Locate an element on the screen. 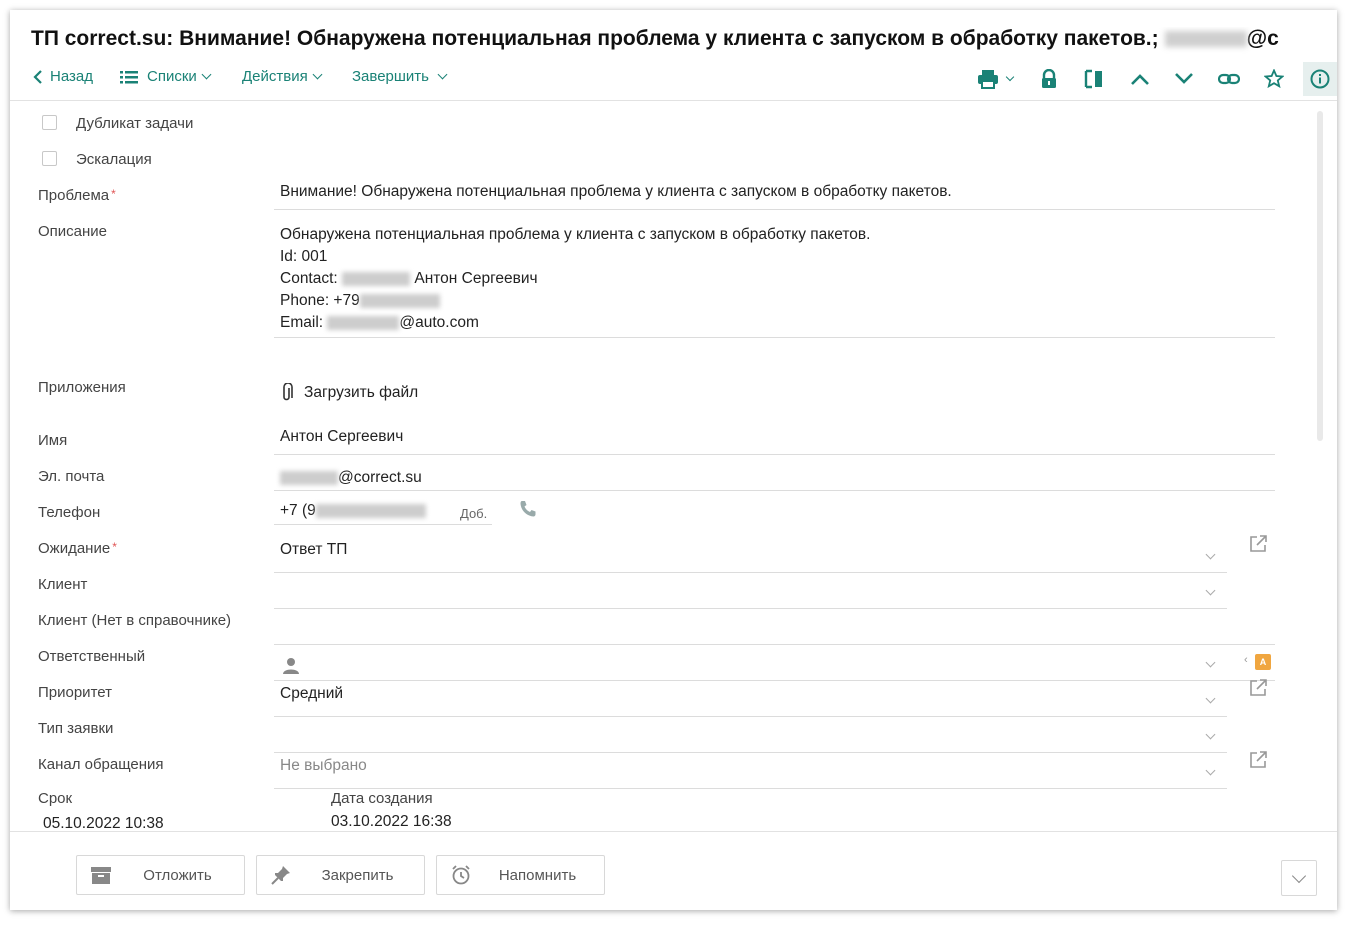 The height and width of the screenshot is (927, 1355). problem-underline is located at coordinates (774, 209).